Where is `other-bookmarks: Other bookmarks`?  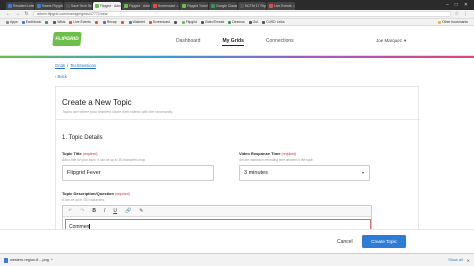
other-bookmarks: Other bookmarks is located at coordinates (452, 22).